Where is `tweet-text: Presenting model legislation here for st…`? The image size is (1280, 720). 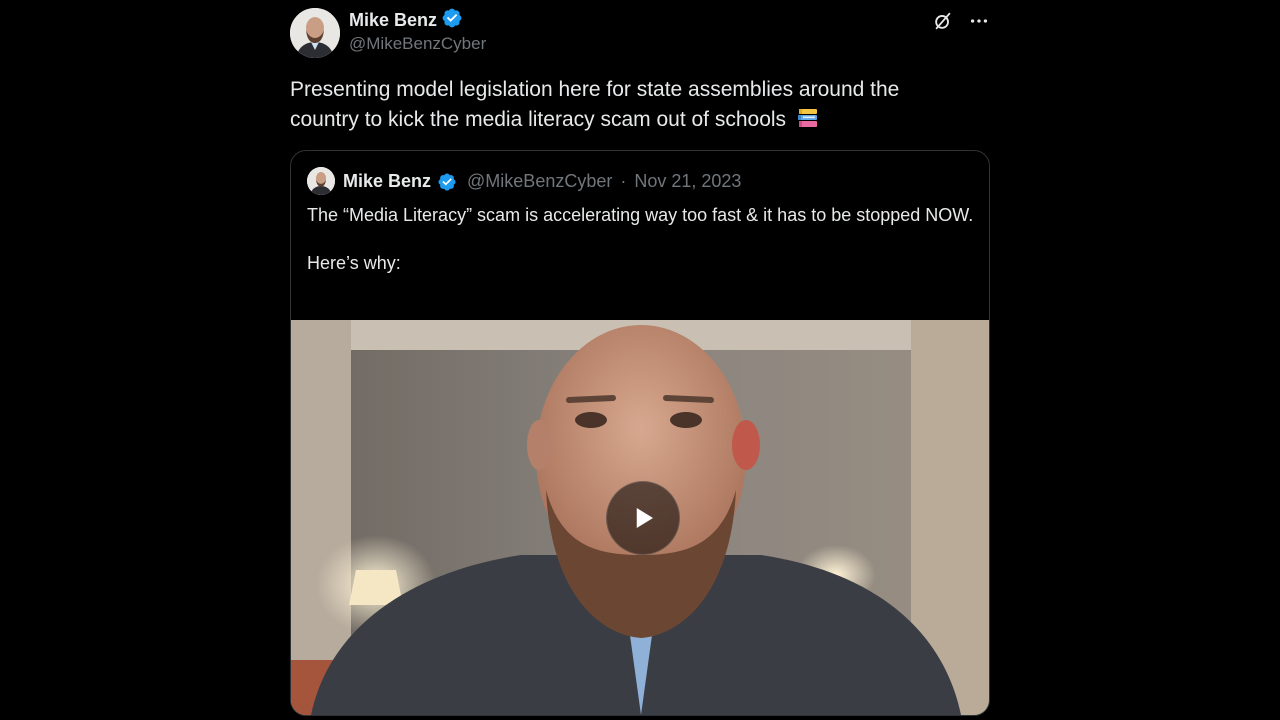 tweet-text: Presenting model legislation here for st… is located at coordinates (620, 107).